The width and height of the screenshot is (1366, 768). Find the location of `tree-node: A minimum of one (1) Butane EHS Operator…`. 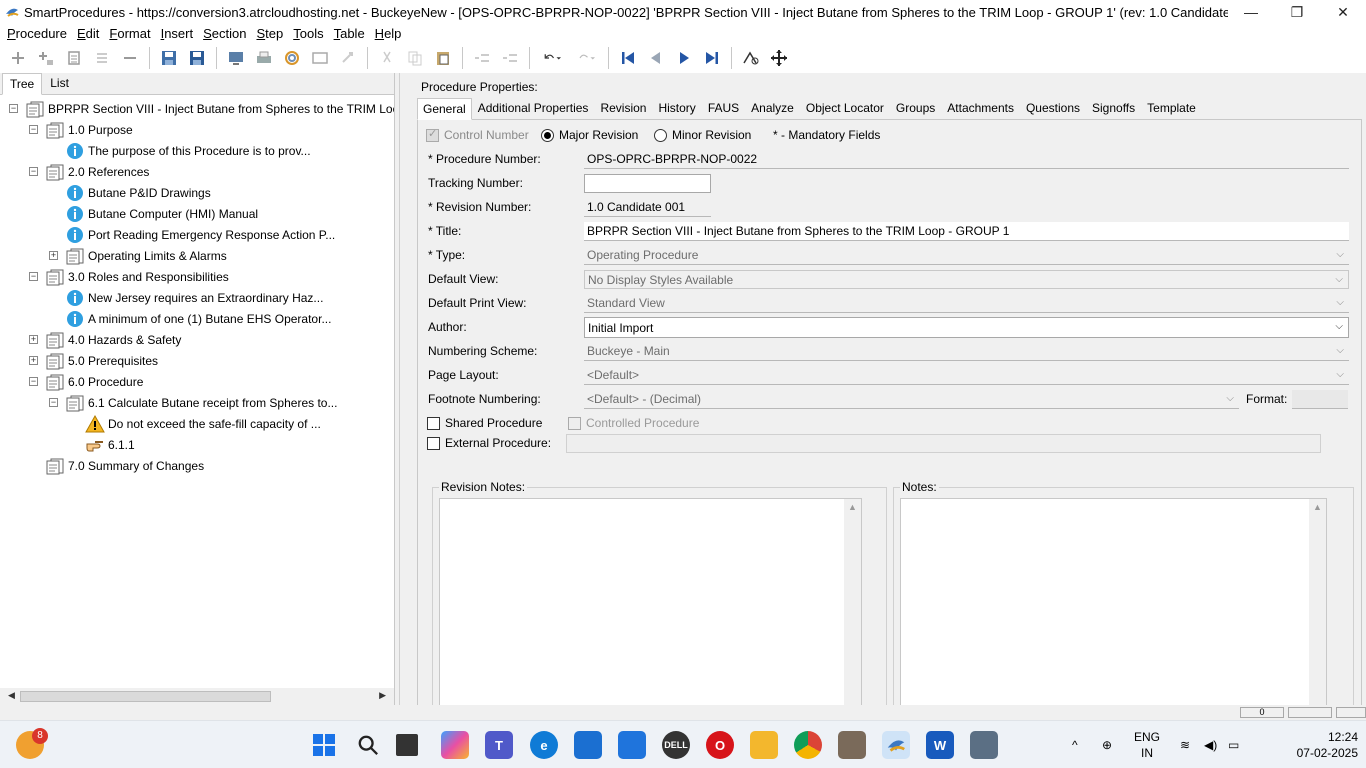

tree-node: A minimum of one (1) Butane EHS Operator… is located at coordinates (190, 318).